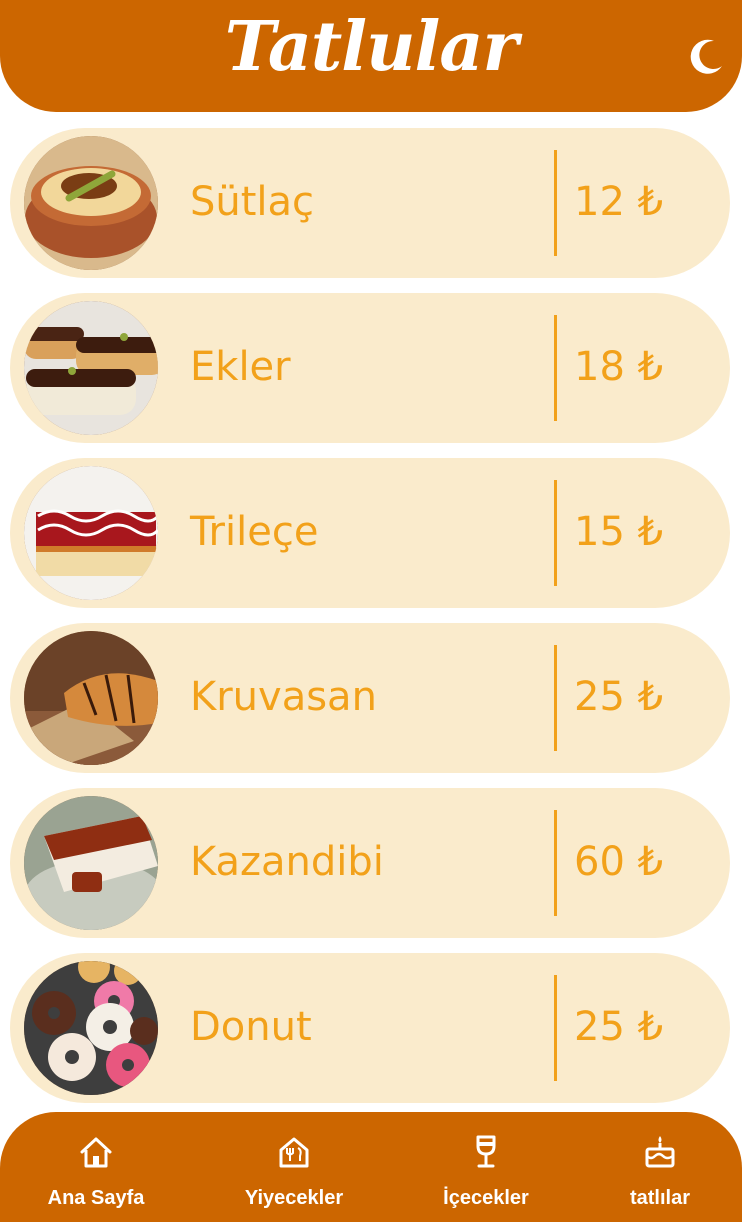 The width and height of the screenshot is (742, 1222). I want to click on home-icon, so click(96, 1152).